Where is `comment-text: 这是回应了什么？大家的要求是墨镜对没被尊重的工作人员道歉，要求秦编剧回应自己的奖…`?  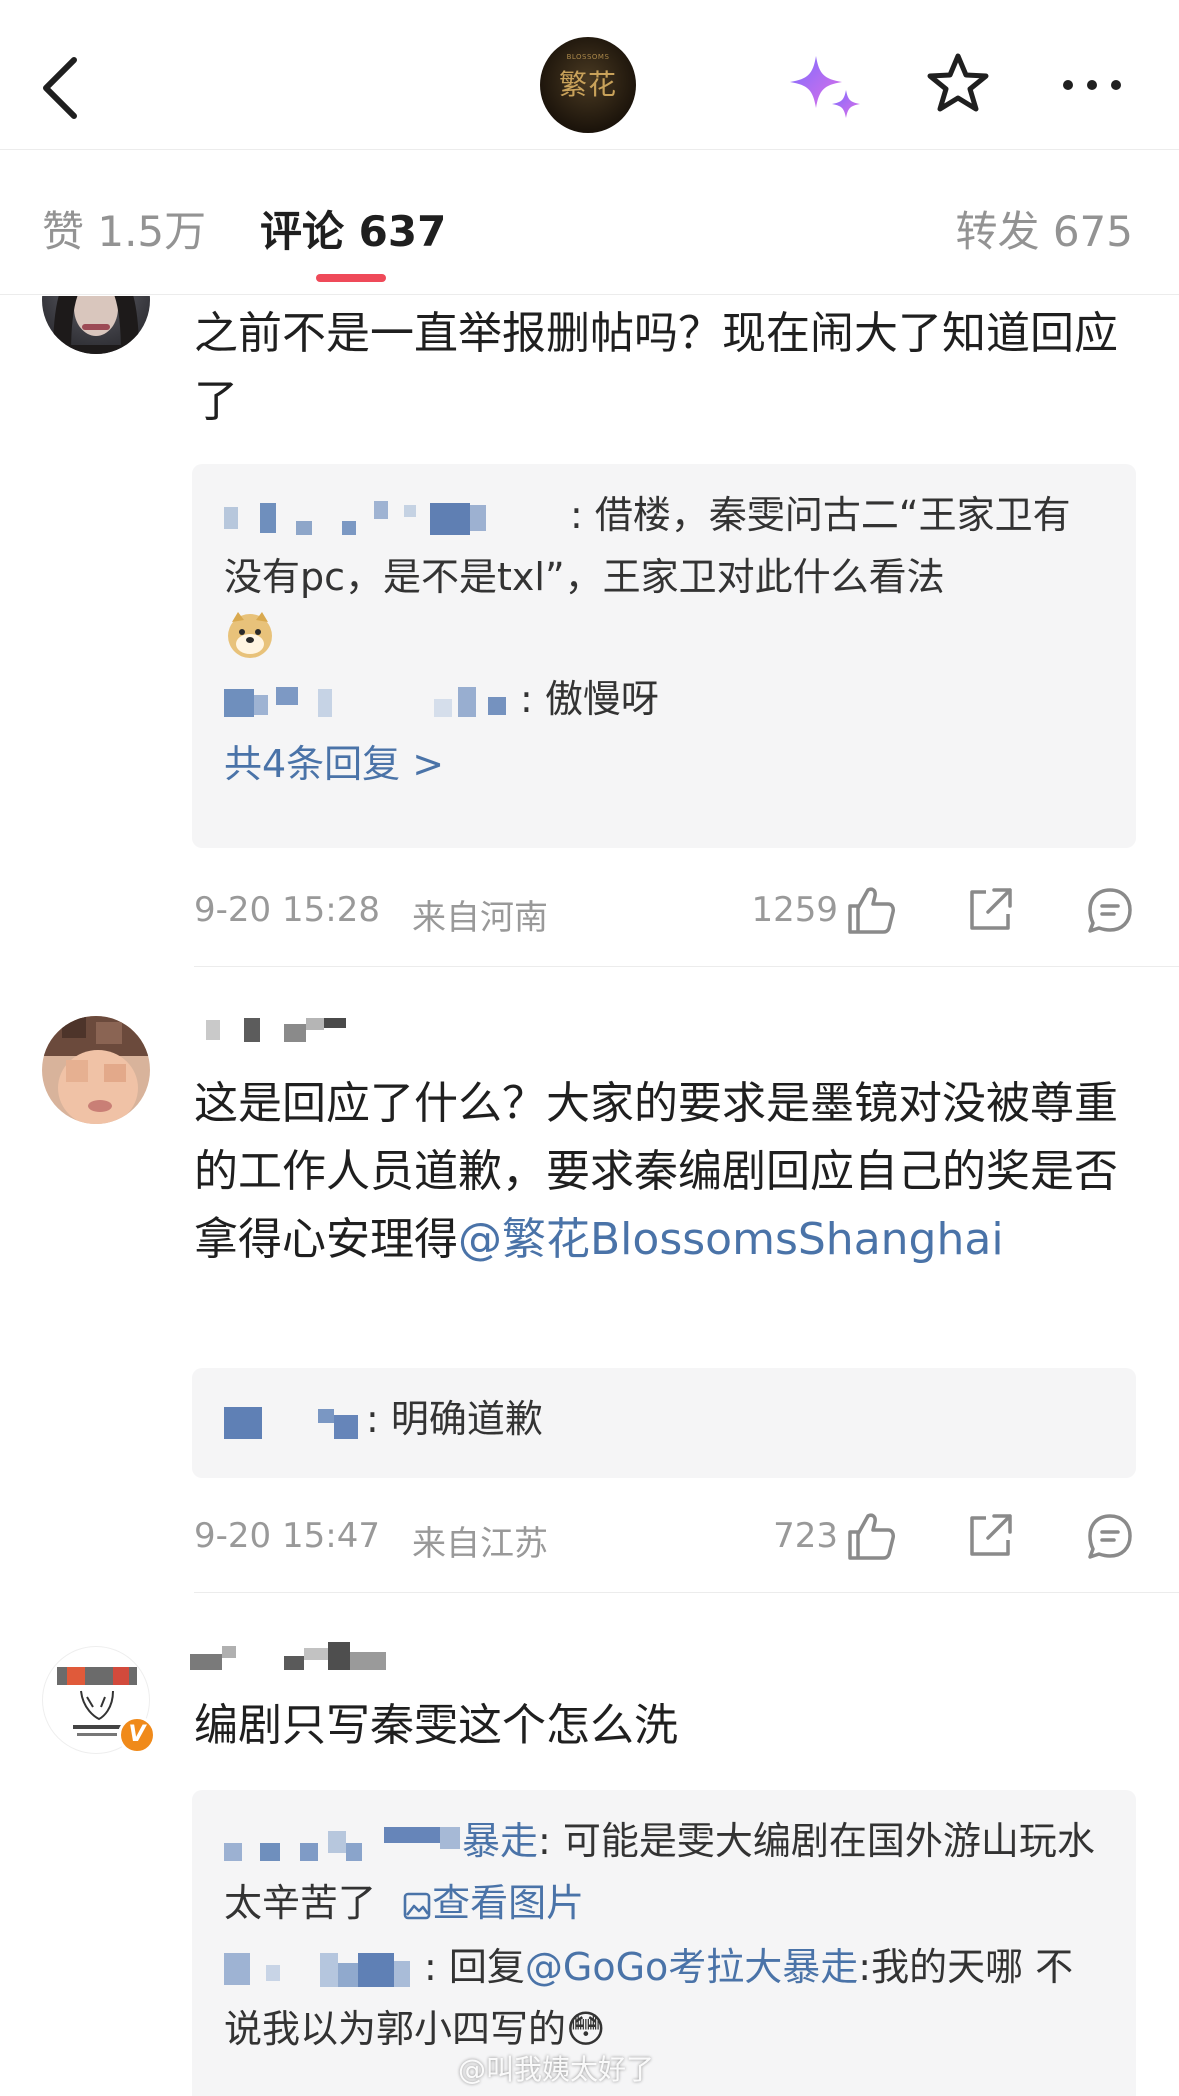 comment-text: 这是回应了什么？大家的要求是墨镜对没被尊重的工作人员道歉，要求秦编剧回应自己的奖… is located at coordinates (669, 1172).